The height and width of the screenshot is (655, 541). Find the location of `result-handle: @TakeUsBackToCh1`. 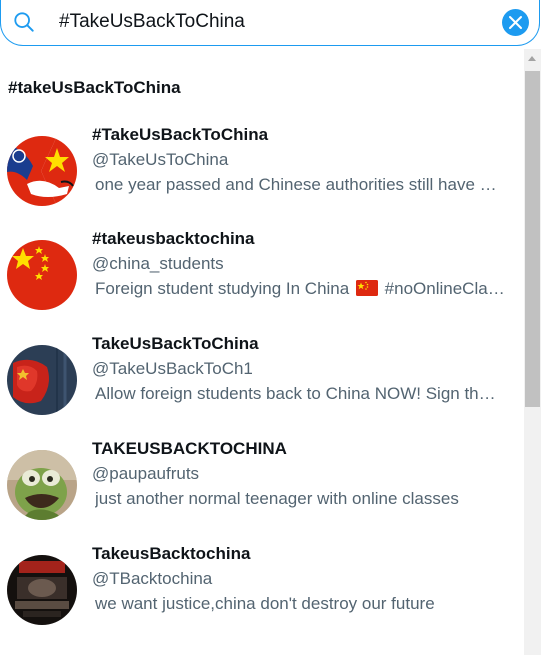

result-handle: @TakeUsBackToCh1 is located at coordinates (172, 368).